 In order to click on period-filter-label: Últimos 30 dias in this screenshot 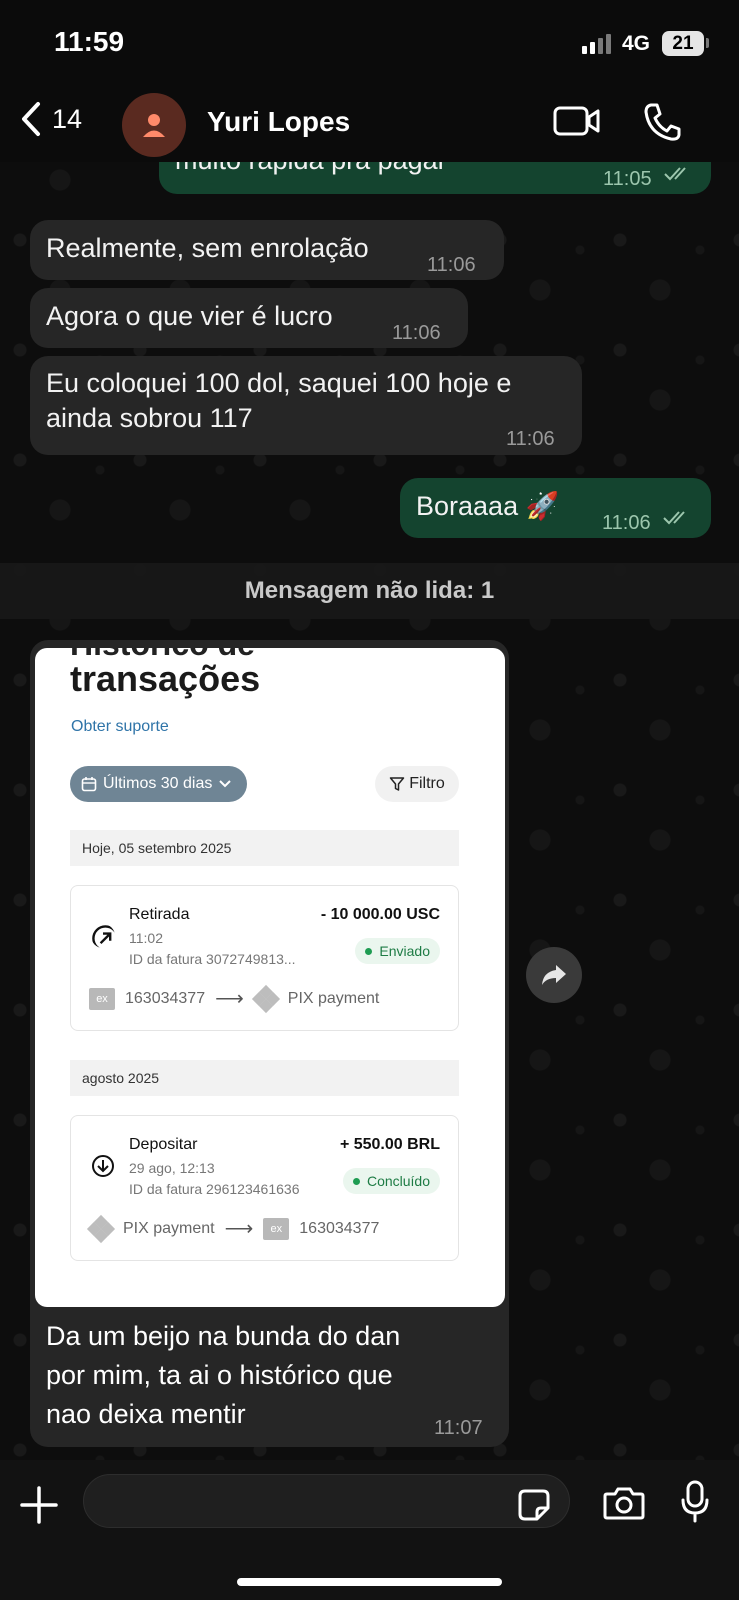, I will do `click(158, 783)`.